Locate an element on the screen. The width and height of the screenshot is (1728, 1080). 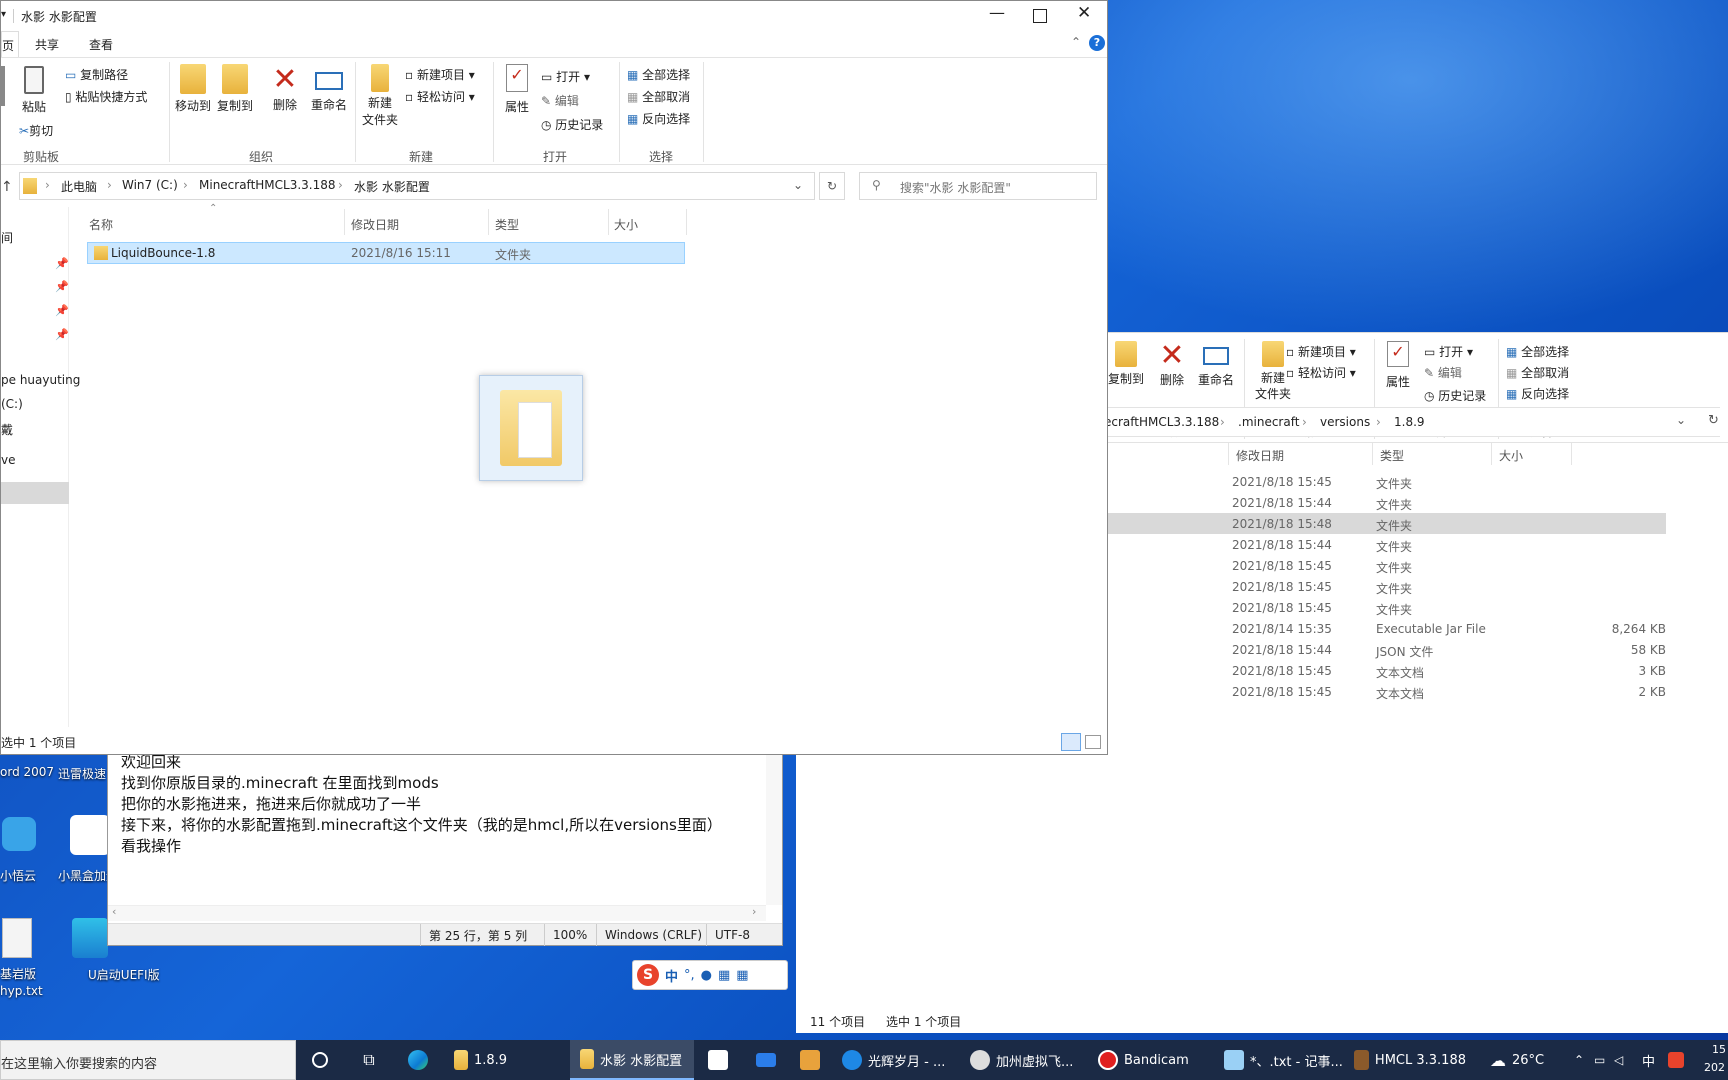
table-row-selected: LiquidBounce-1.8 2021/8/16 15:11 文件夹 is located at coordinates (386, 253).